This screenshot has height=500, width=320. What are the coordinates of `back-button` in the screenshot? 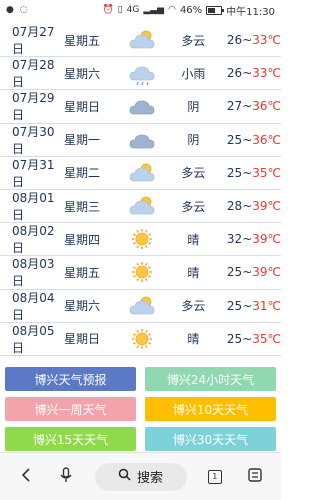 It's located at (26, 477).